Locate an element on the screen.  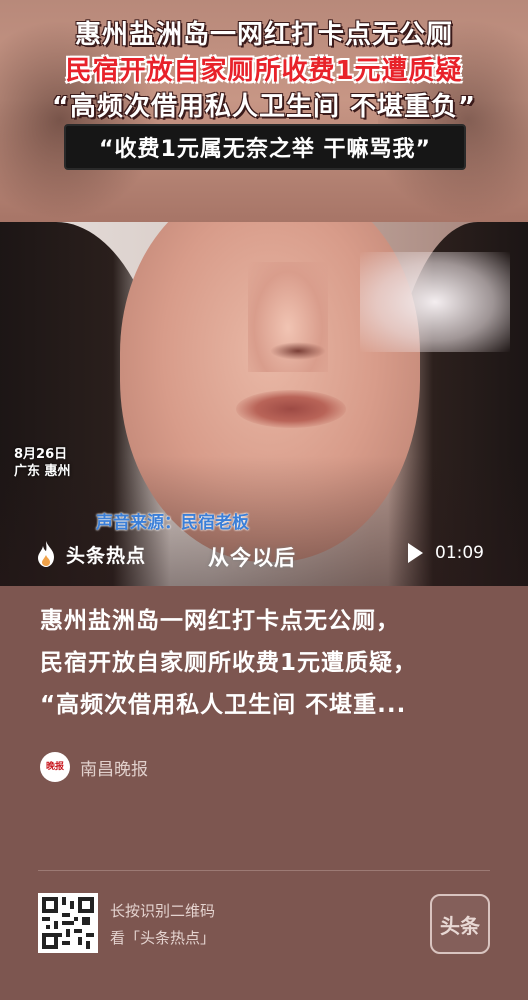
video-mouth is located at coordinates (291, 409).